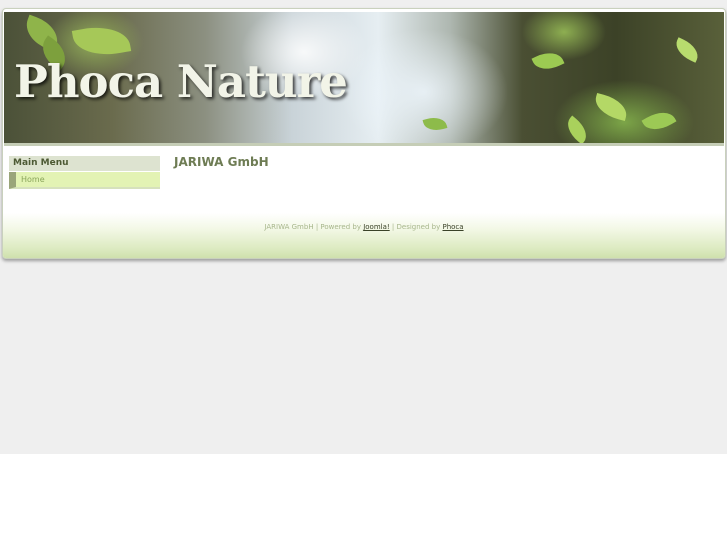 The image size is (727, 545). What do you see at coordinates (289, 227) in the screenshot?
I see `footer-company: JARIWA GmbH` at bounding box center [289, 227].